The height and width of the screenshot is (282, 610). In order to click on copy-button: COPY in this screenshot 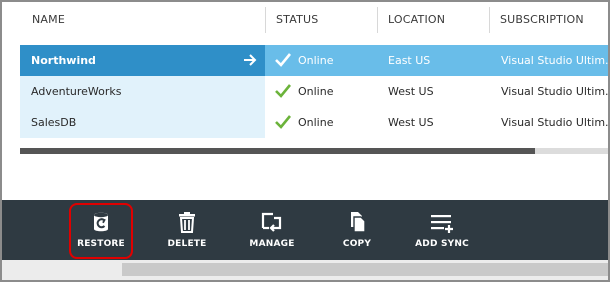, I will do `click(357, 230)`.